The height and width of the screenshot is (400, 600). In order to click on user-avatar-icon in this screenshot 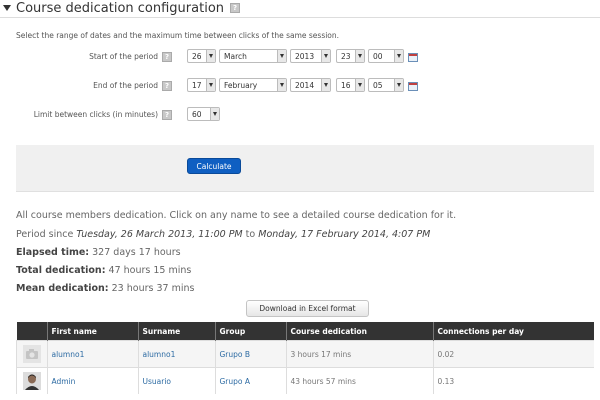, I will do `click(31, 381)`.